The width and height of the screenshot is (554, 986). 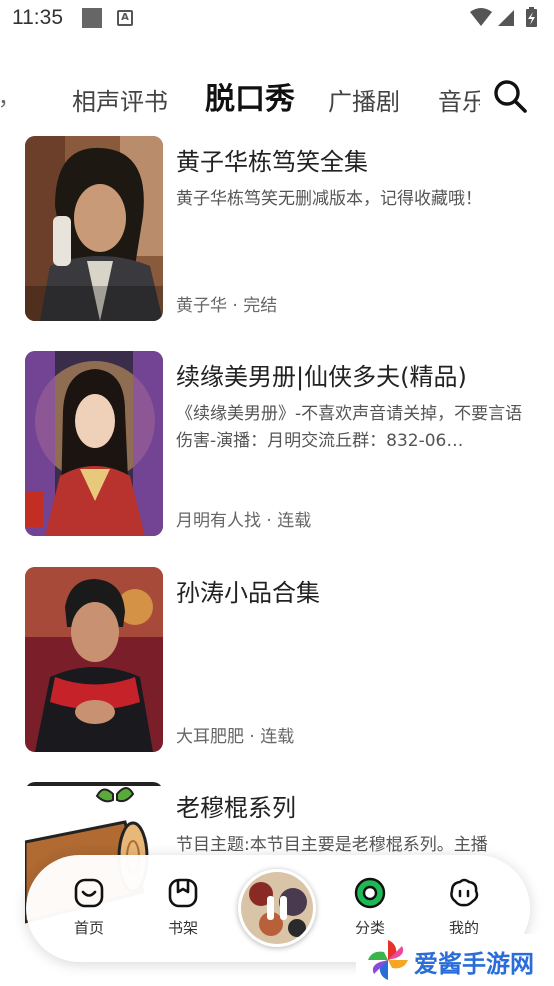 I want to click on watermark-text: 爱酱手游网, so click(x=474, y=964).